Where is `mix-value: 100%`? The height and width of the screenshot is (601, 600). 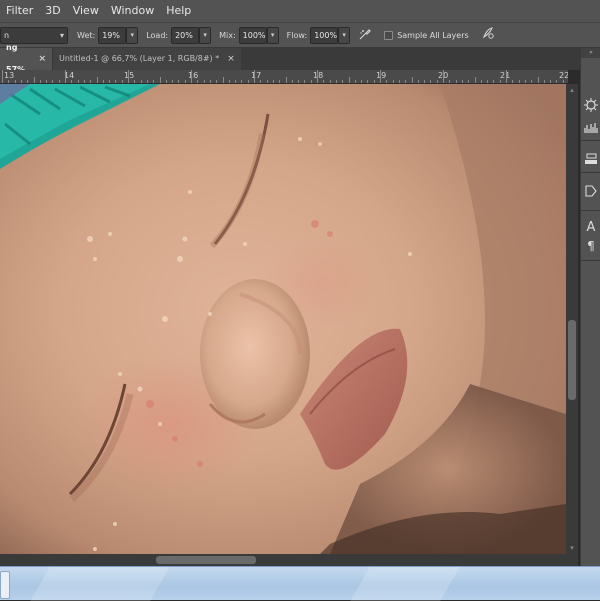
mix-value: 100% is located at coordinates (254, 35).